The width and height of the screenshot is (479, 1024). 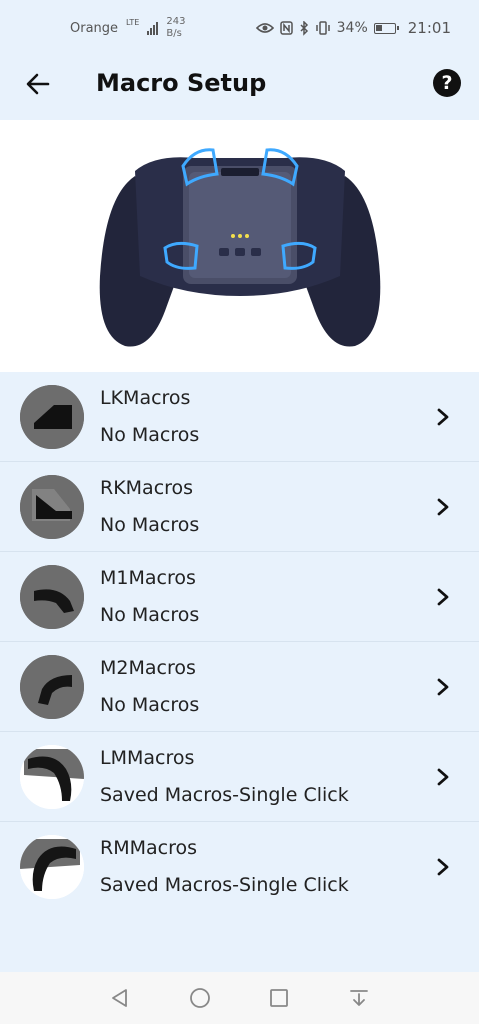 What do you see at coordinates (149, 506) in the screenshot?
I see `macro-row-text: RKMacros No Macros` at bounding box center [149, 506].